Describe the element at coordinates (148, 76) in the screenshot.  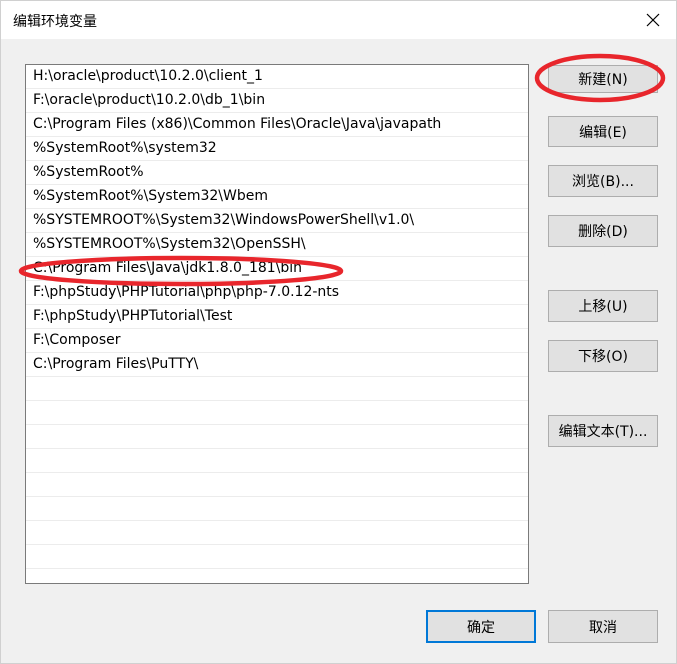
I see `path-list-item-text: H:\oracle\product\10.2.0\client_1` at that location.